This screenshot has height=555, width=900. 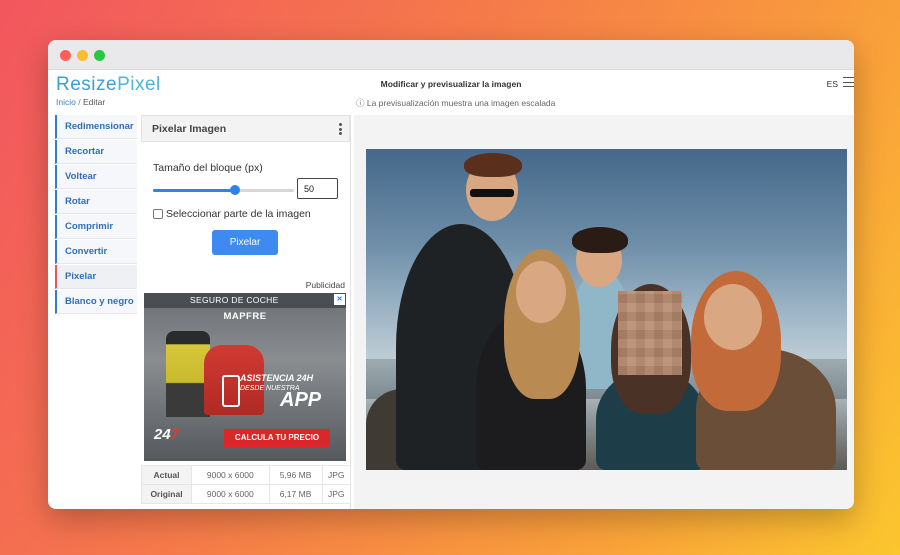 I want to click on panel-title: Pixelar Imagen, so click(x=189, y=129).